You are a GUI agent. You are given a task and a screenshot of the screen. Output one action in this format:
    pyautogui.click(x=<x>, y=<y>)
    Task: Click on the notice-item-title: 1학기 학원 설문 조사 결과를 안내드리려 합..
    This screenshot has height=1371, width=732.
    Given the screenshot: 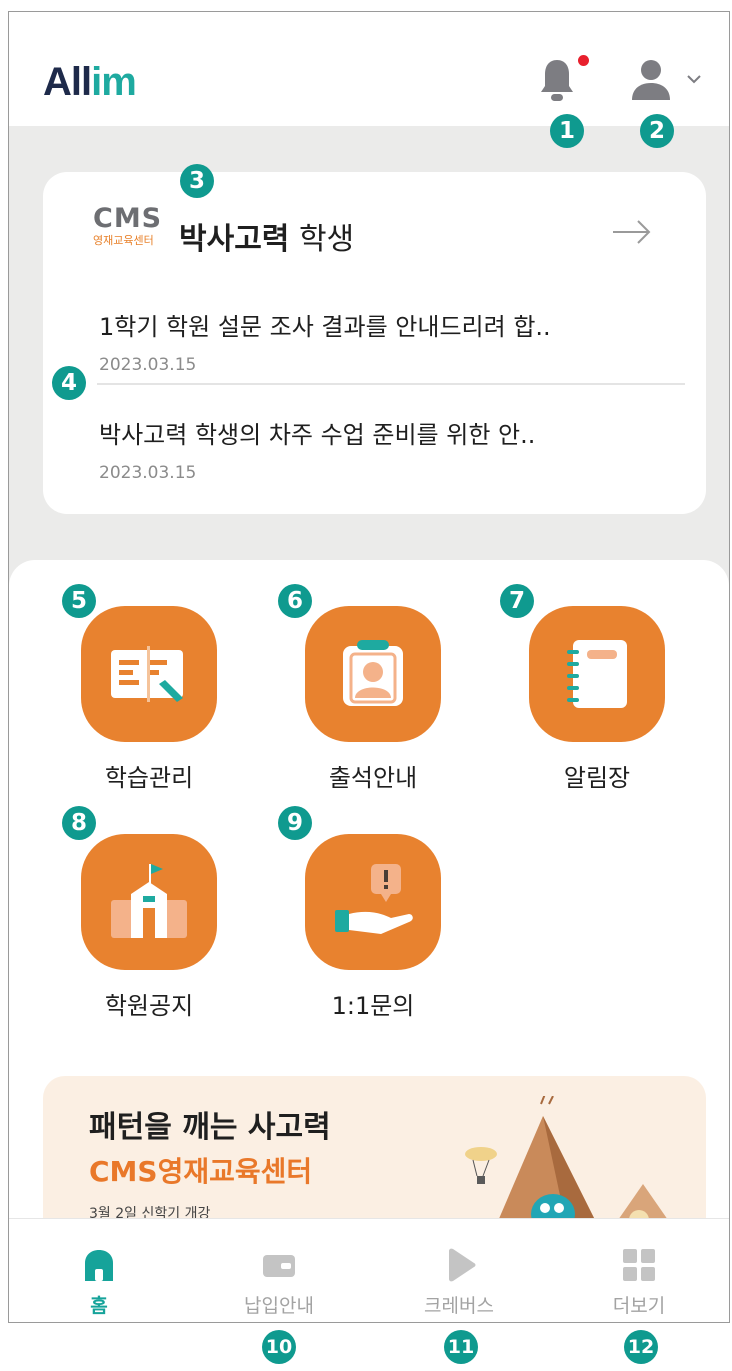 What is the action you would take?
    pyautogui.click(x=325, y=324)
    